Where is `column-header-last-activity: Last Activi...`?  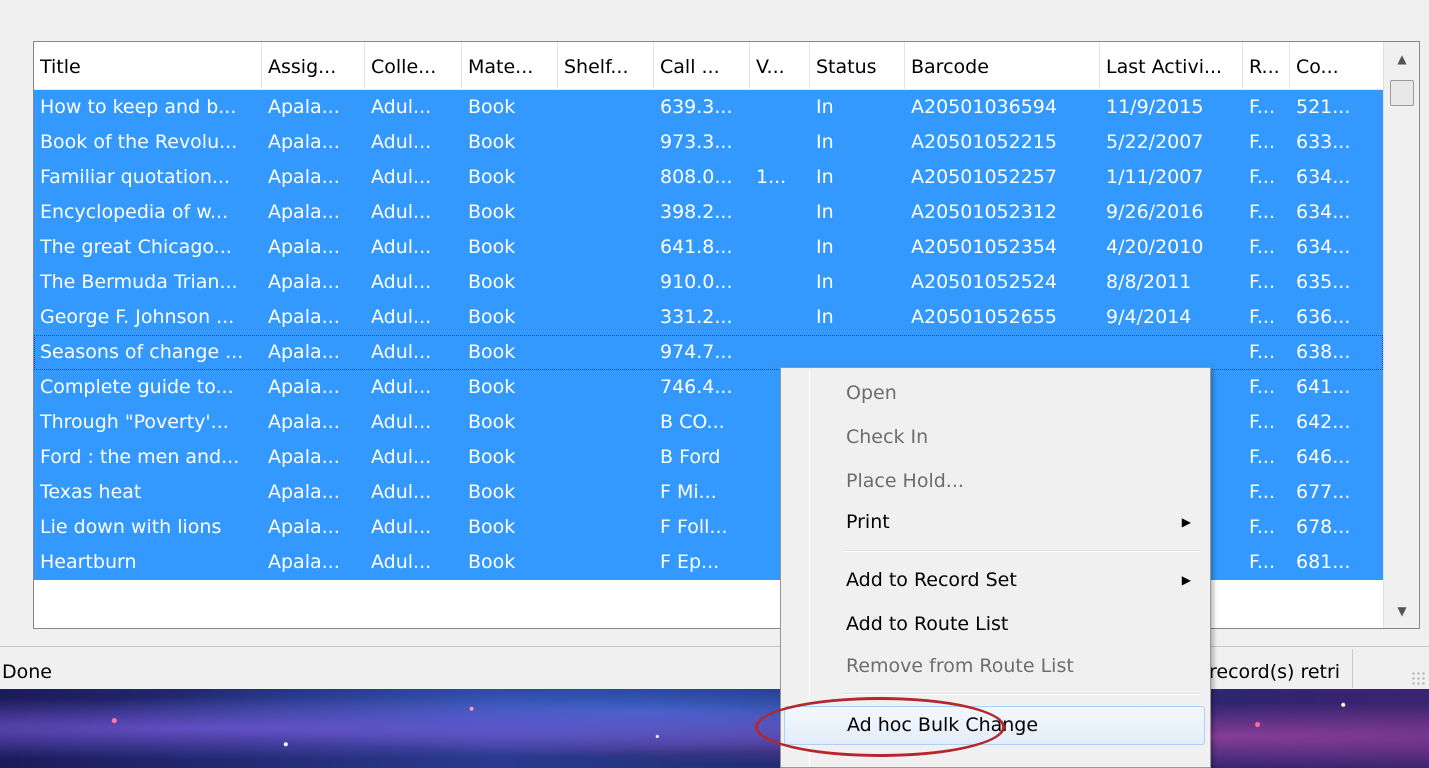
column-header-last-activity: Last Activi... is located at coordinates (1171, 66).